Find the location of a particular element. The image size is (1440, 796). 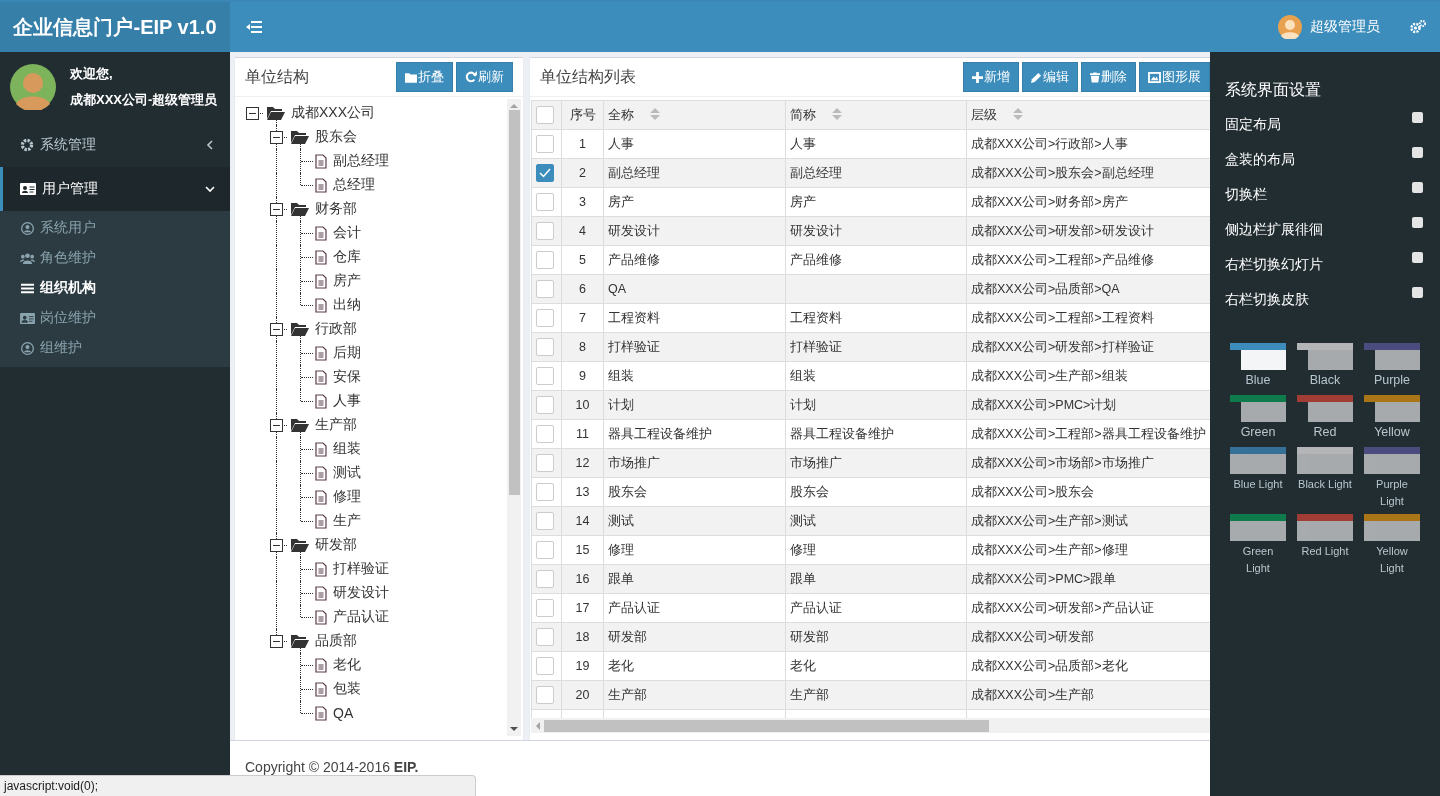

tree-node: 打样验证 is located at coordinates (361, 569).